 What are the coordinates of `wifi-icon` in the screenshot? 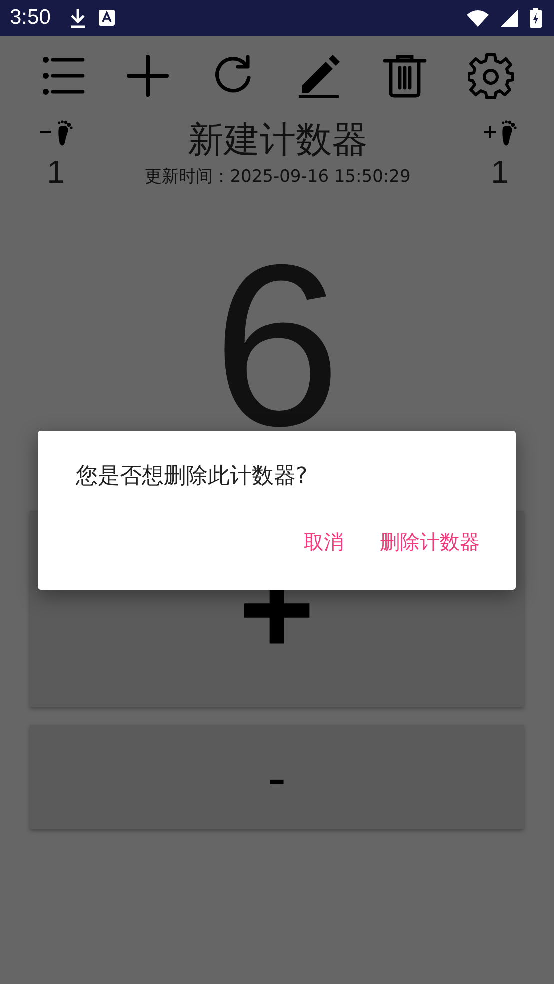 It's located at (478, 18).